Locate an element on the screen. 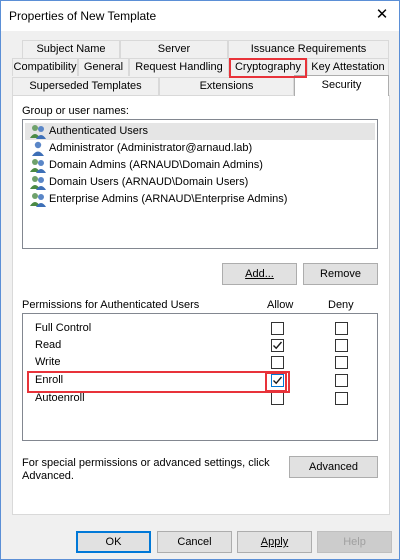  allow-header: Allow is located at coordinates (280, 305).